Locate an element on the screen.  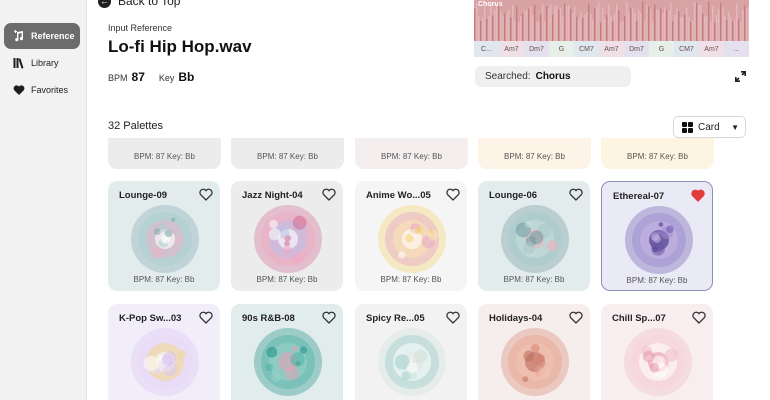
palette-card: Chill Sp...07 is located at coordinates (657, 352).